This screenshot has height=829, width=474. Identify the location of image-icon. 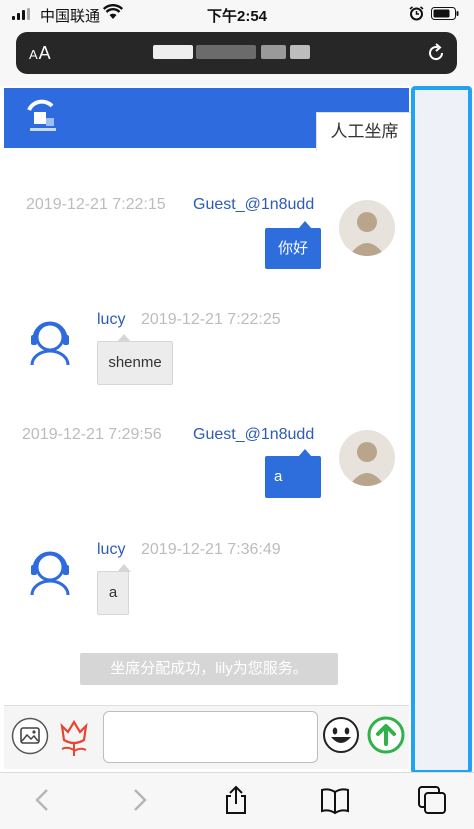
(30, 736).